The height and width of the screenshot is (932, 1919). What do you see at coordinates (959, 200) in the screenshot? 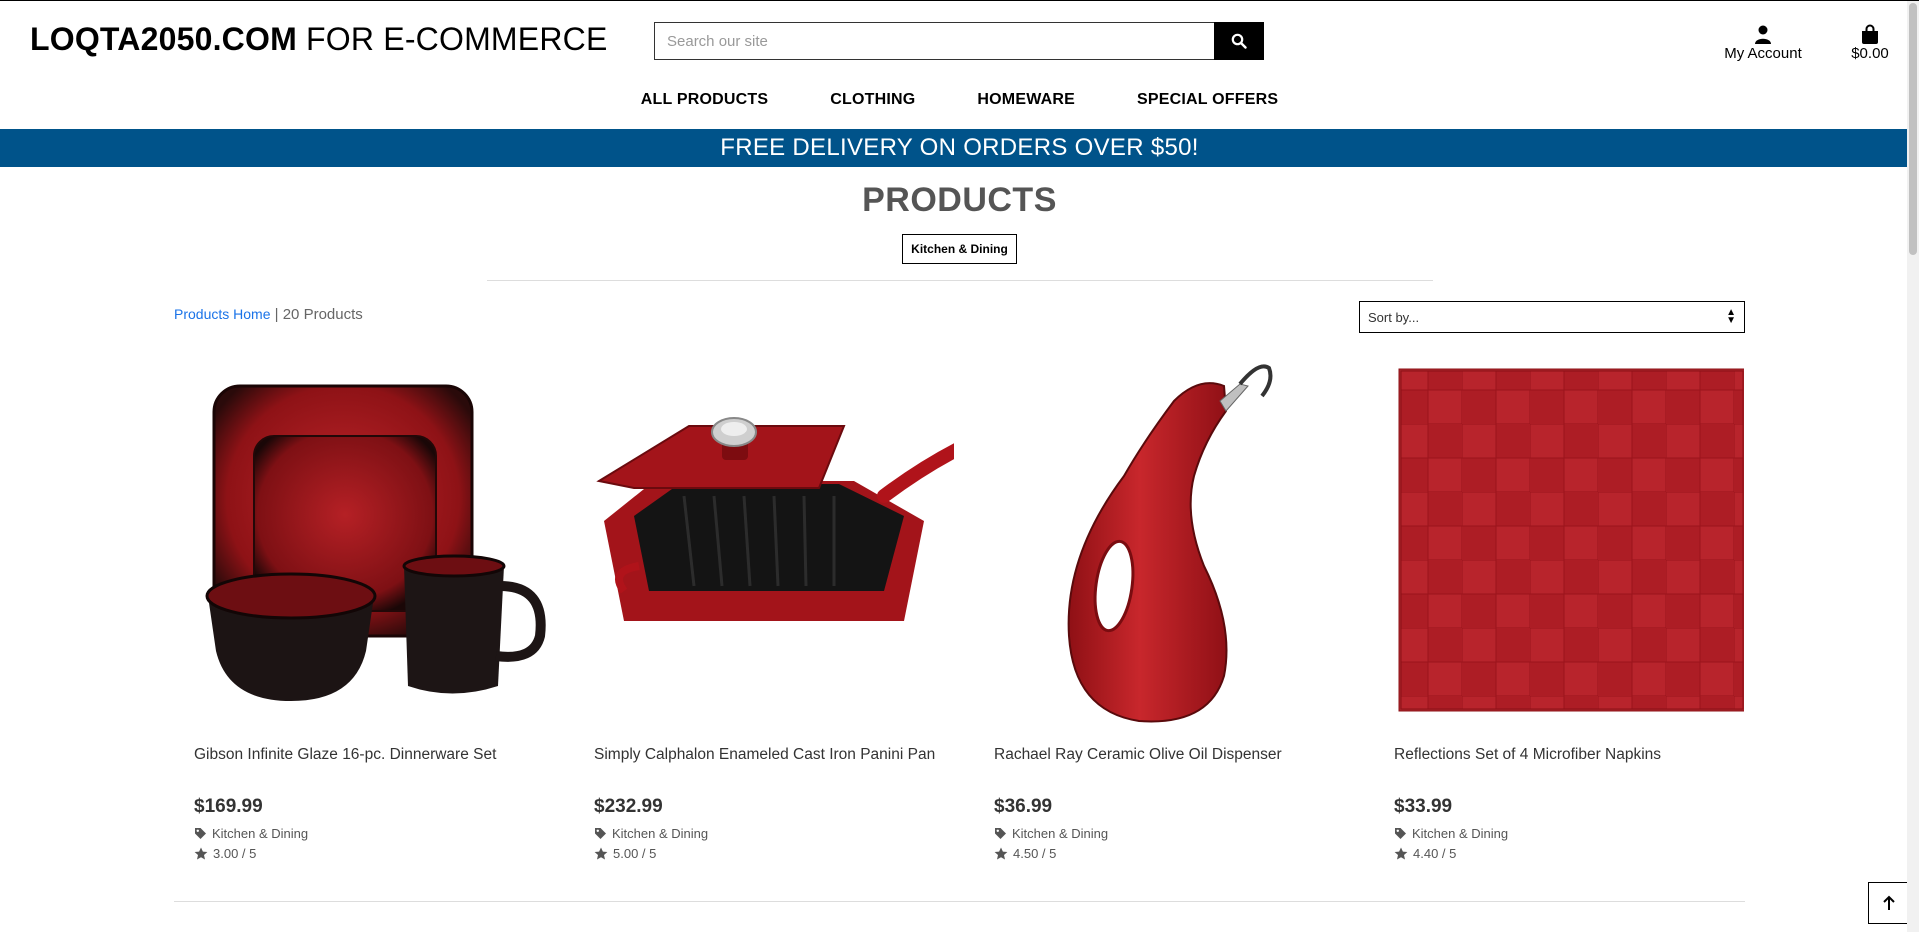
I see `page-title: PRODUCTS` at bounding box center [959, 200].